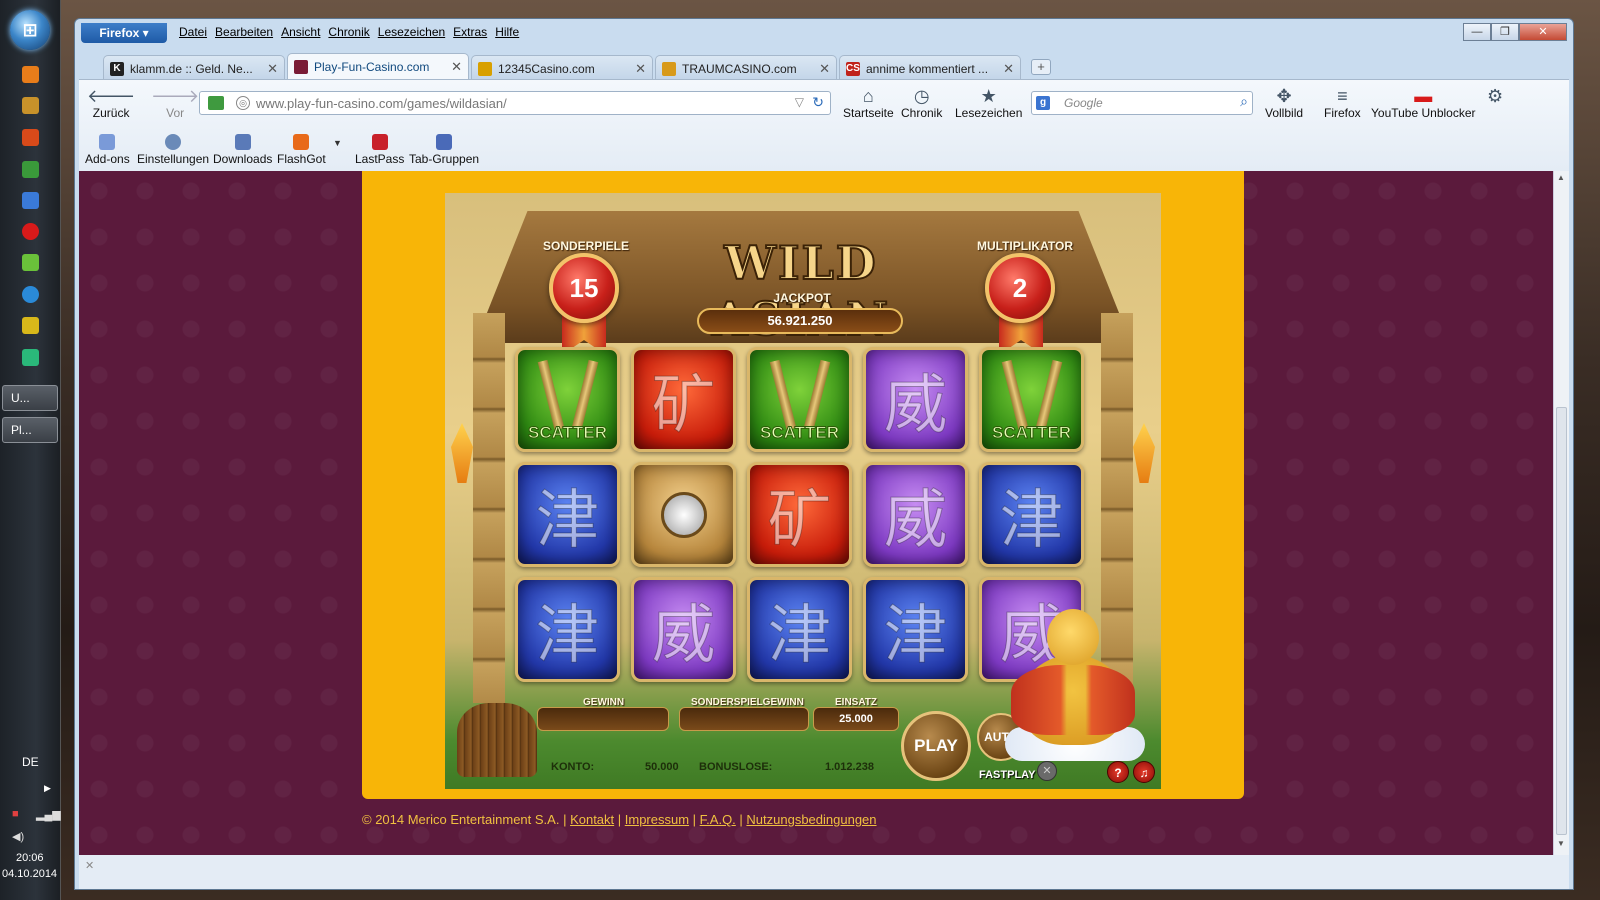 The image size is (1600, 900). What do you see at coordinates (216, 103) in the screenshot?
I see `site-identity-icon` at bounding box center [216, 103].